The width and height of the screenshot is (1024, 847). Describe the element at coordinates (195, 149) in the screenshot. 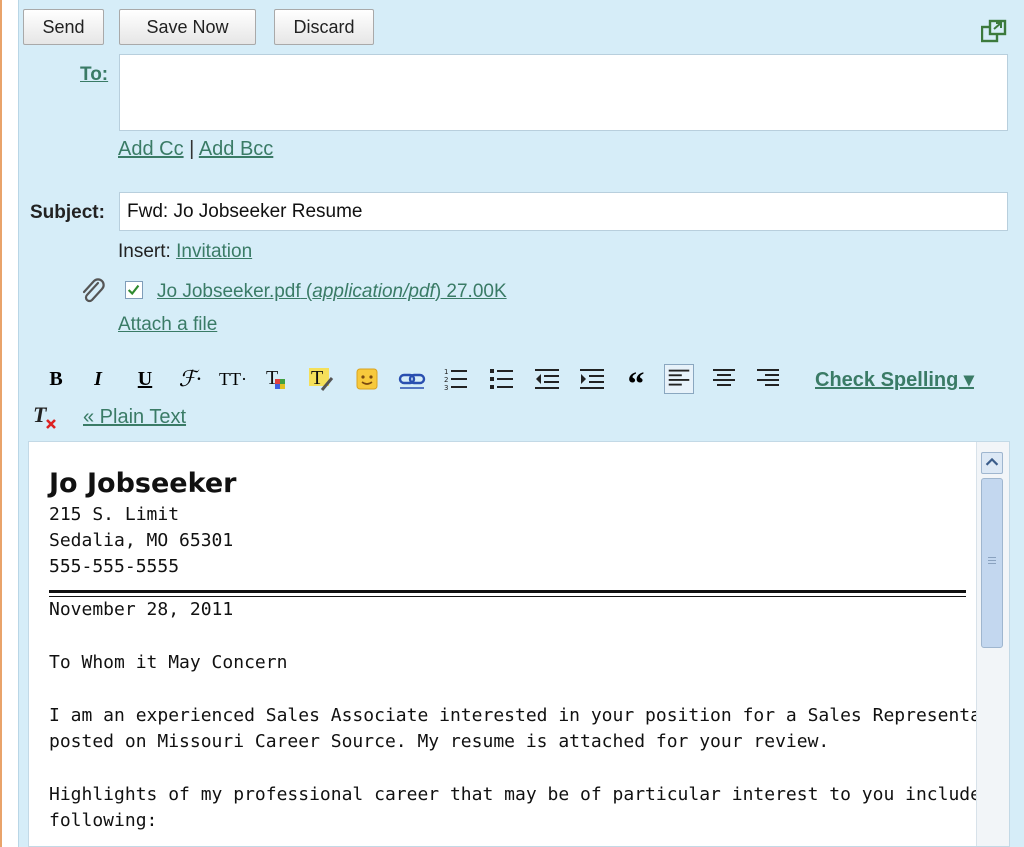

I see `cc-bcc-links: Add Cc | Add Bcc` at that location.